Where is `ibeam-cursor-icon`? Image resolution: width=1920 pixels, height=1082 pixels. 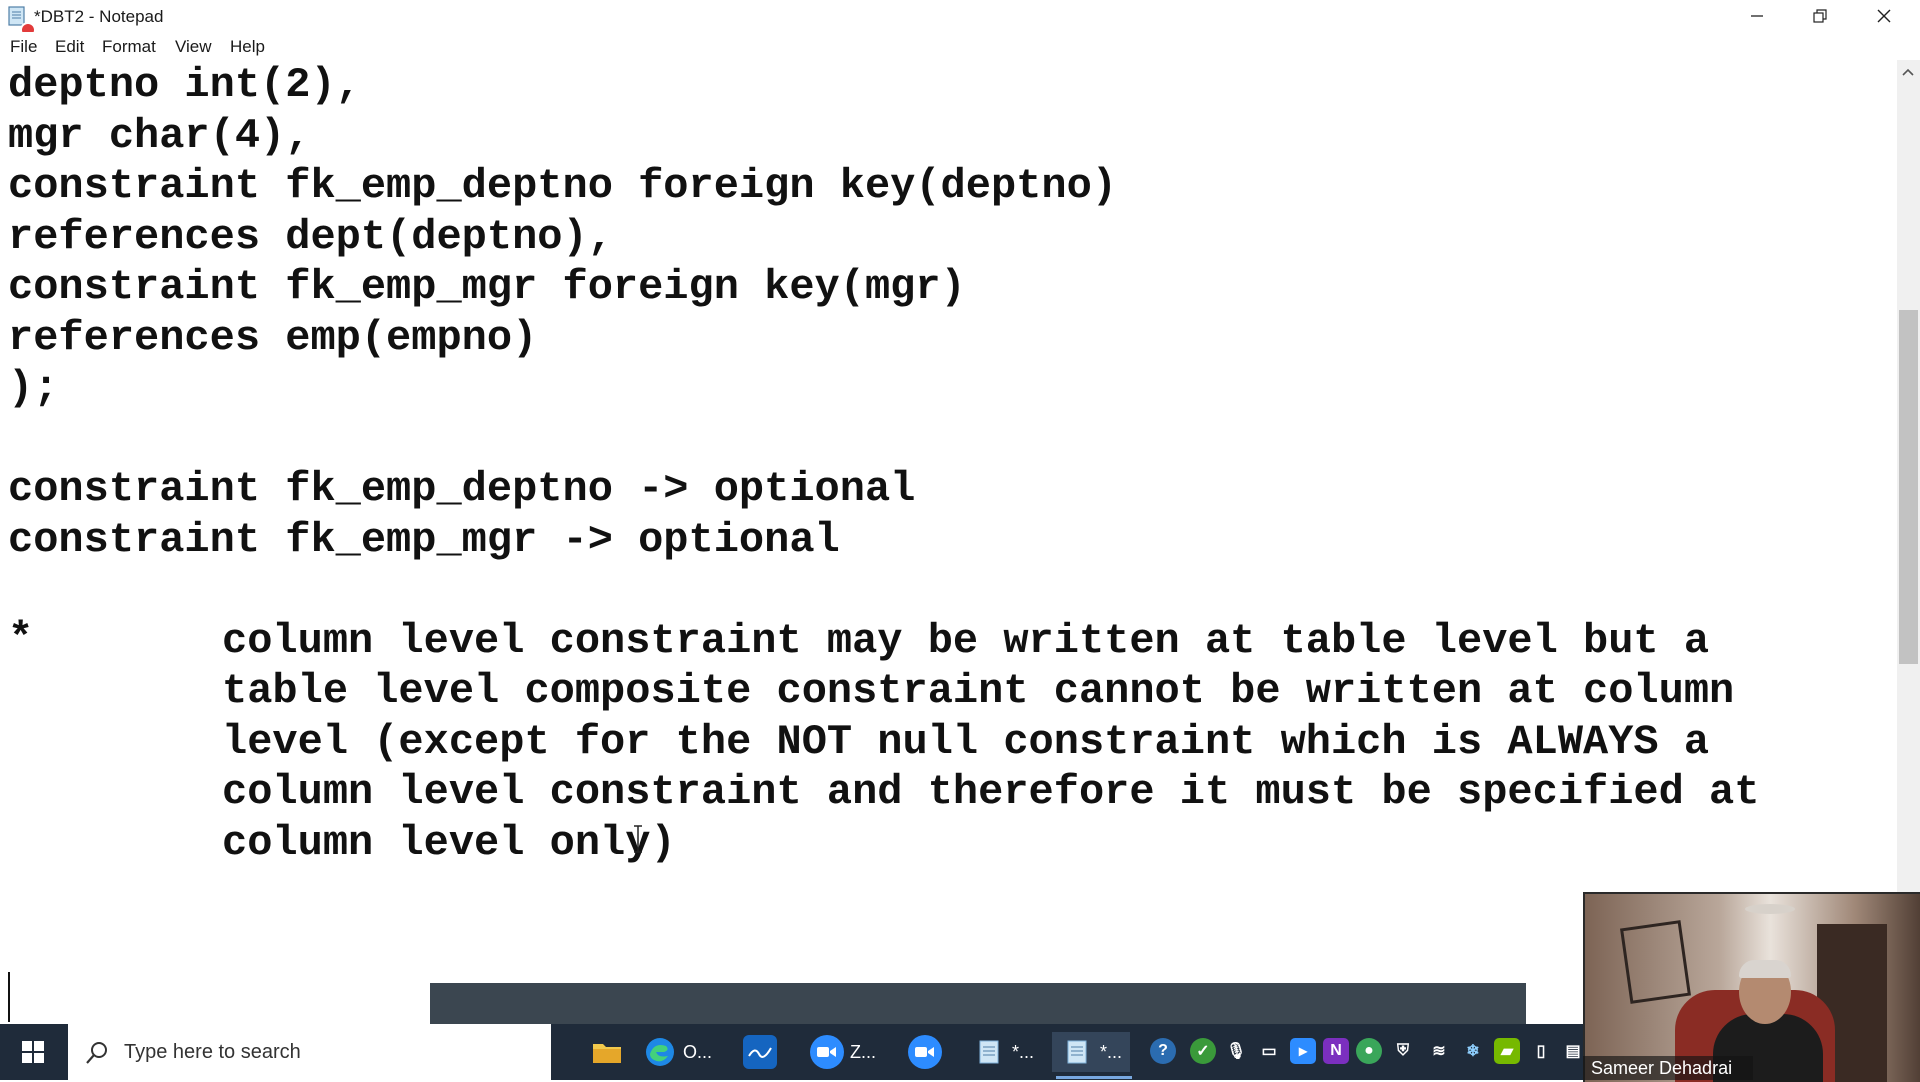
ibeam-cursor-icon is located at coordinates (638, 839).